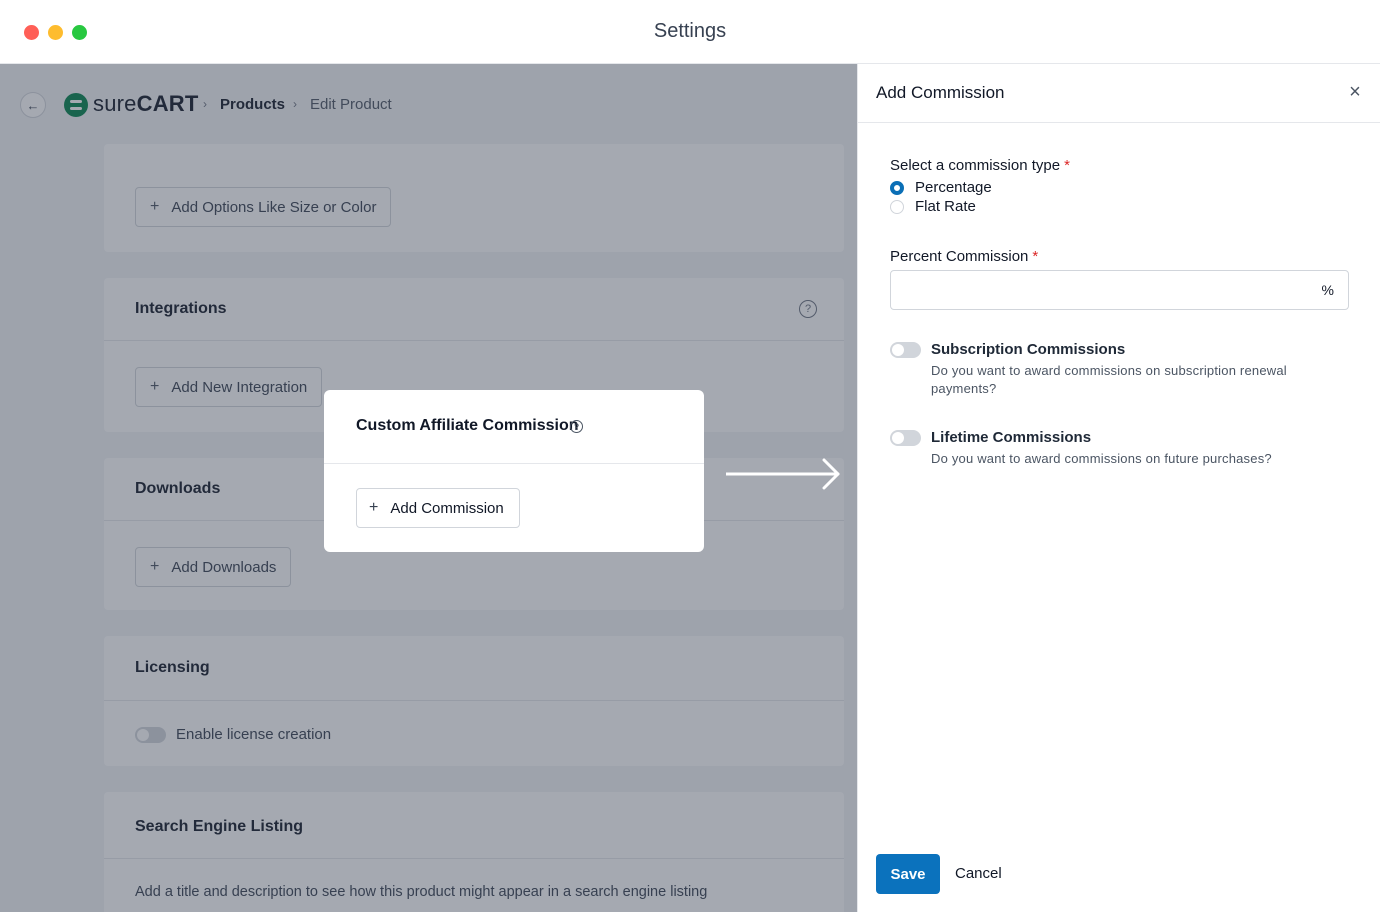  I want to click on add-integration-button: + Add New Integration, so click(229, 387).